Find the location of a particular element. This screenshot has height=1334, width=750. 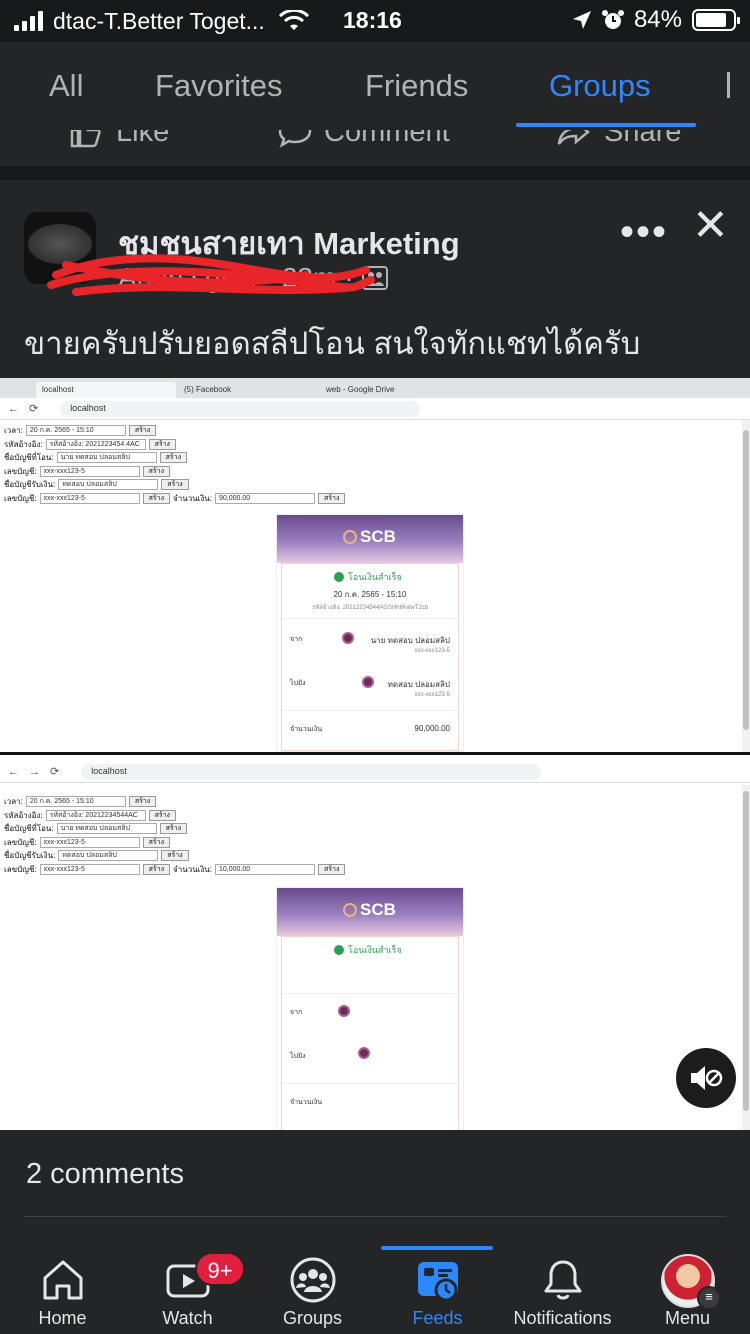

reload-icon: ⟳ is located at coordinates (55, 772).